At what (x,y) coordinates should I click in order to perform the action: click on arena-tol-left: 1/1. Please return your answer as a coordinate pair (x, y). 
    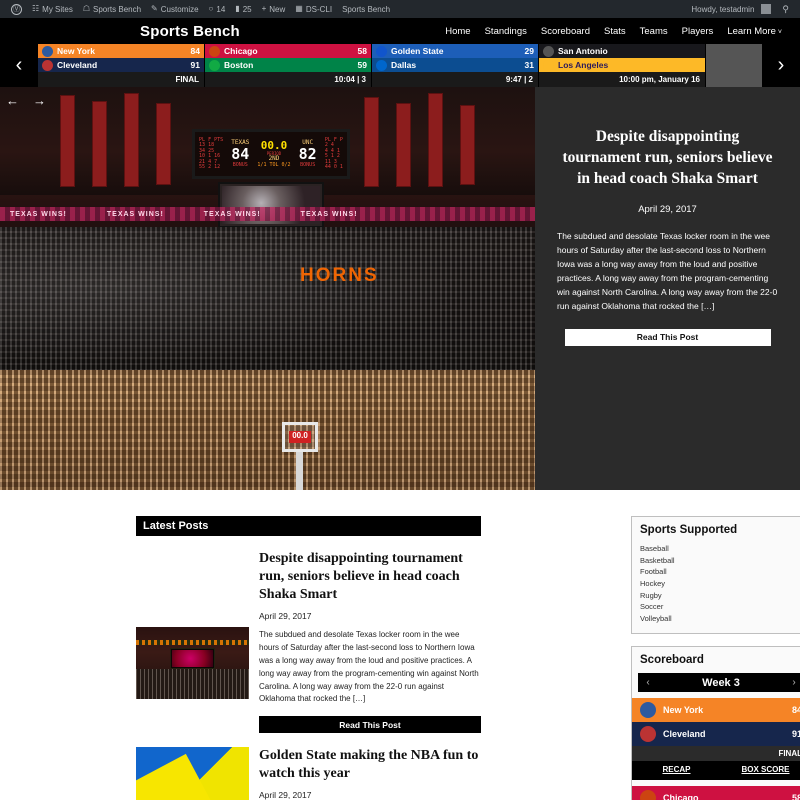
    Looking at the image, I should click on (262, 164).